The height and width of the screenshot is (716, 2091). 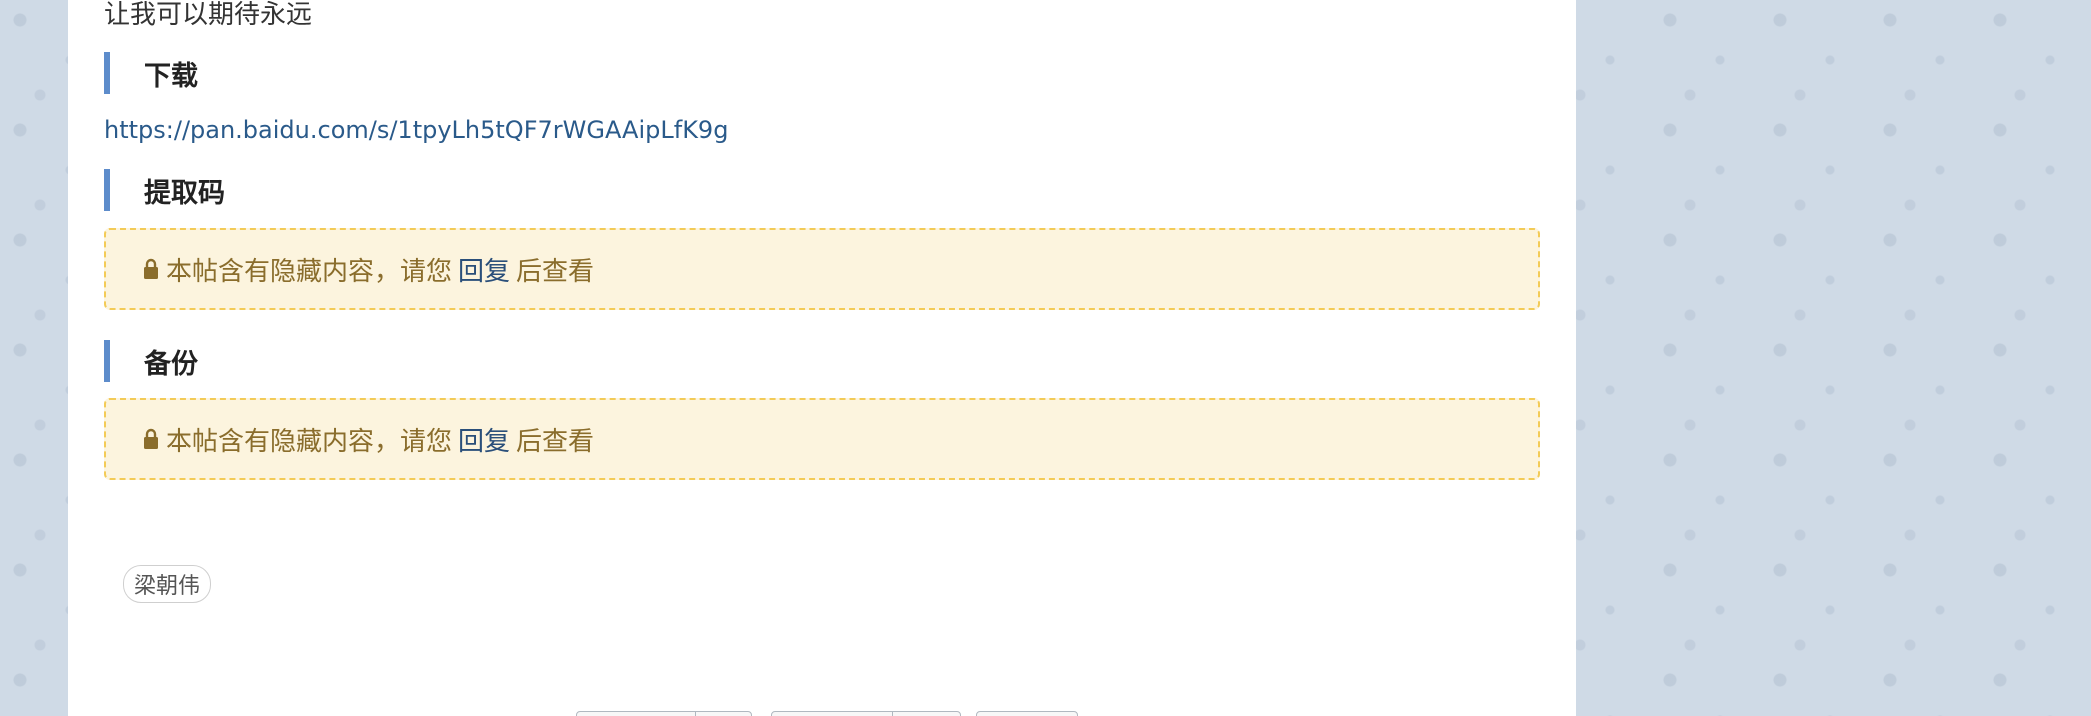 I want to click on code-heading-label: 提取码, so click(x=184, y=193).